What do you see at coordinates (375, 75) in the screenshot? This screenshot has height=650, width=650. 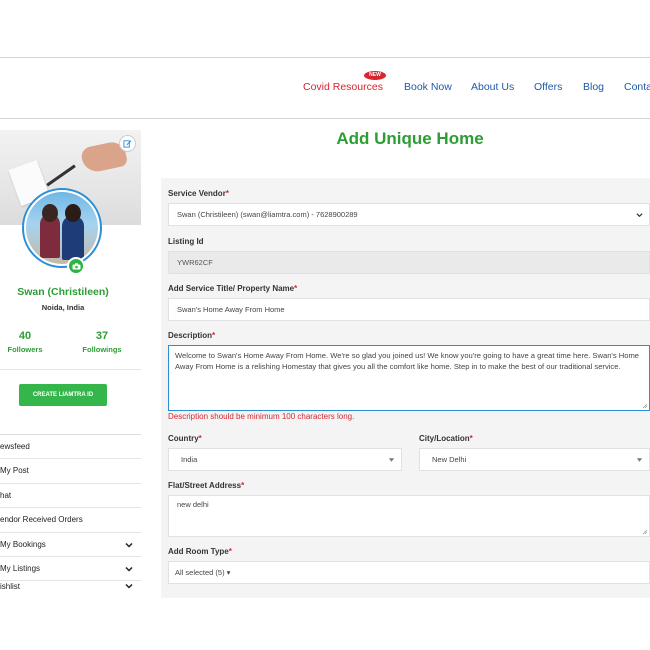 I see `new-badge: NEW` at bounding box center [375, 75].